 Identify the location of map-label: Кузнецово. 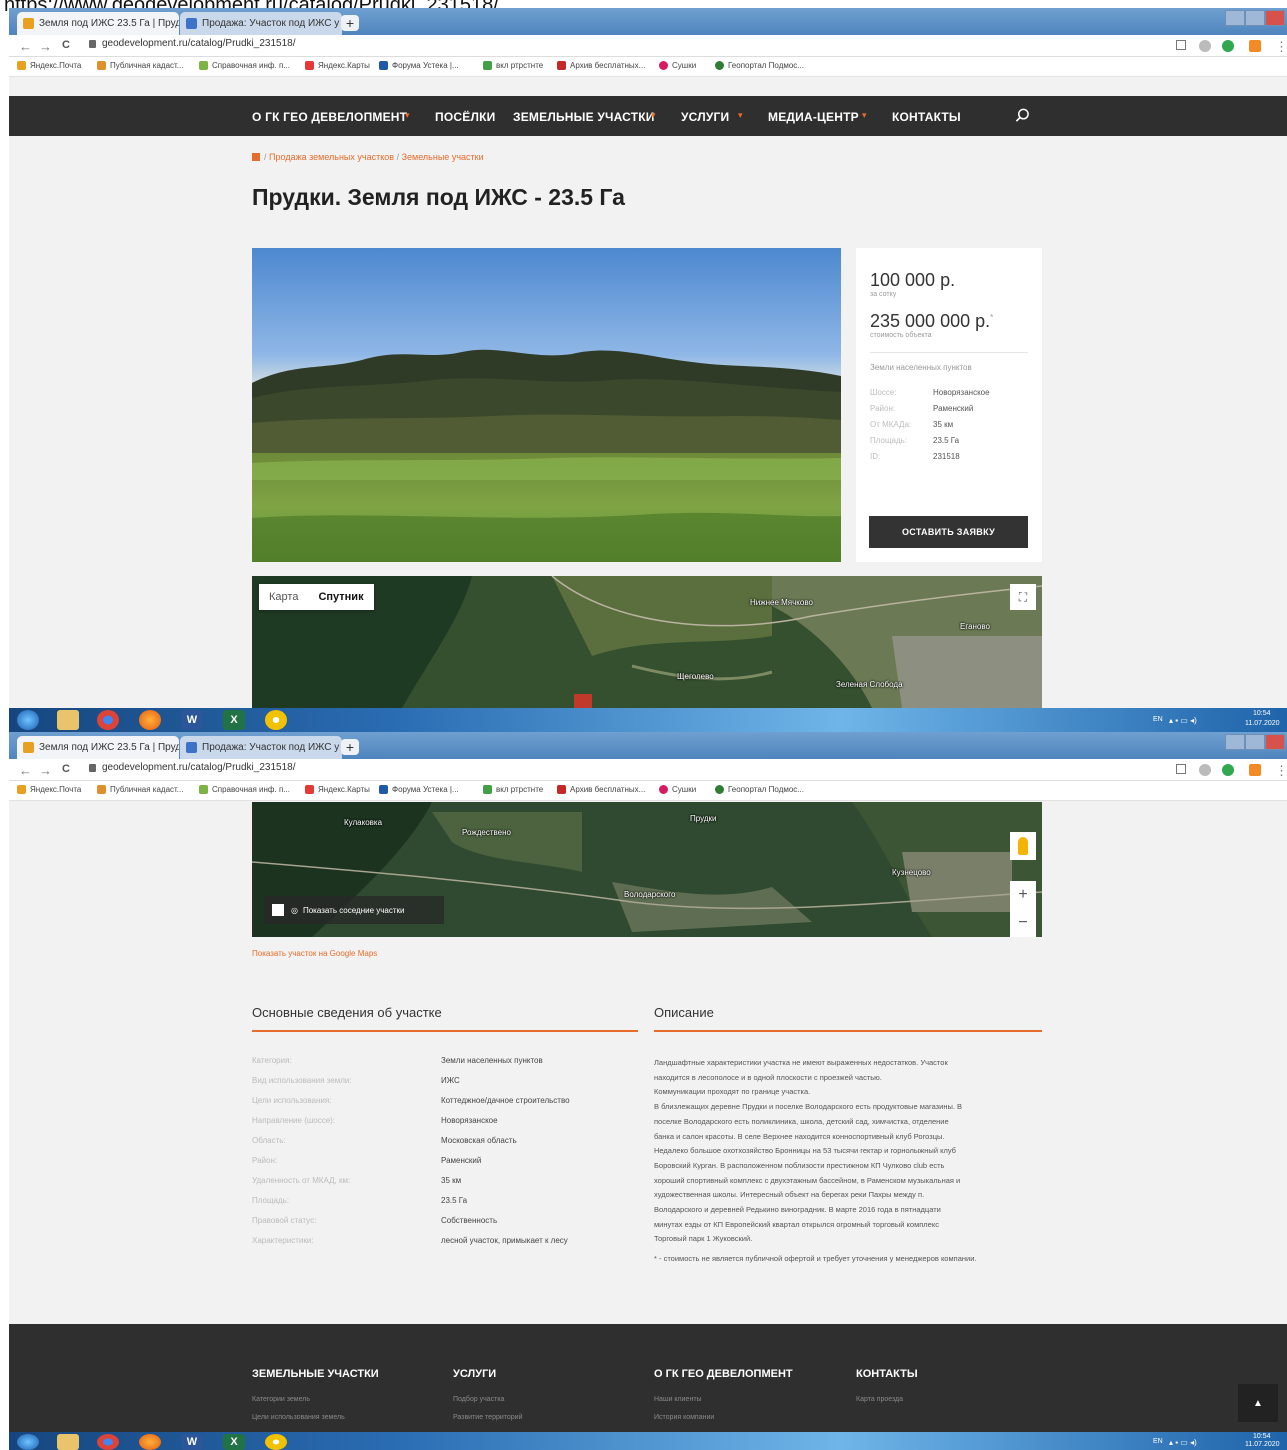
(911, 872).